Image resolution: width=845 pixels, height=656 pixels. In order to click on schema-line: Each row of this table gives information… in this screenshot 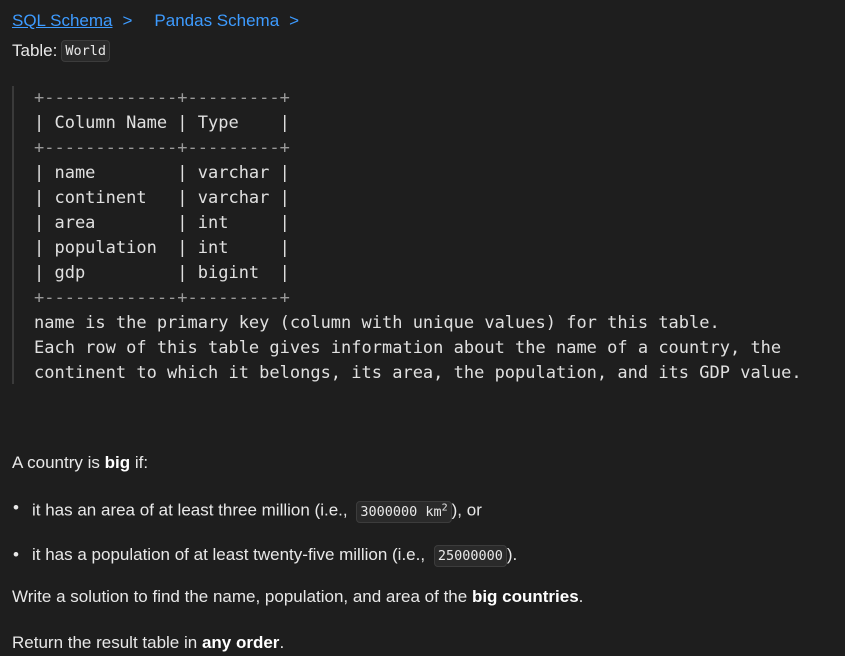, I will do `click(408, 348)`.